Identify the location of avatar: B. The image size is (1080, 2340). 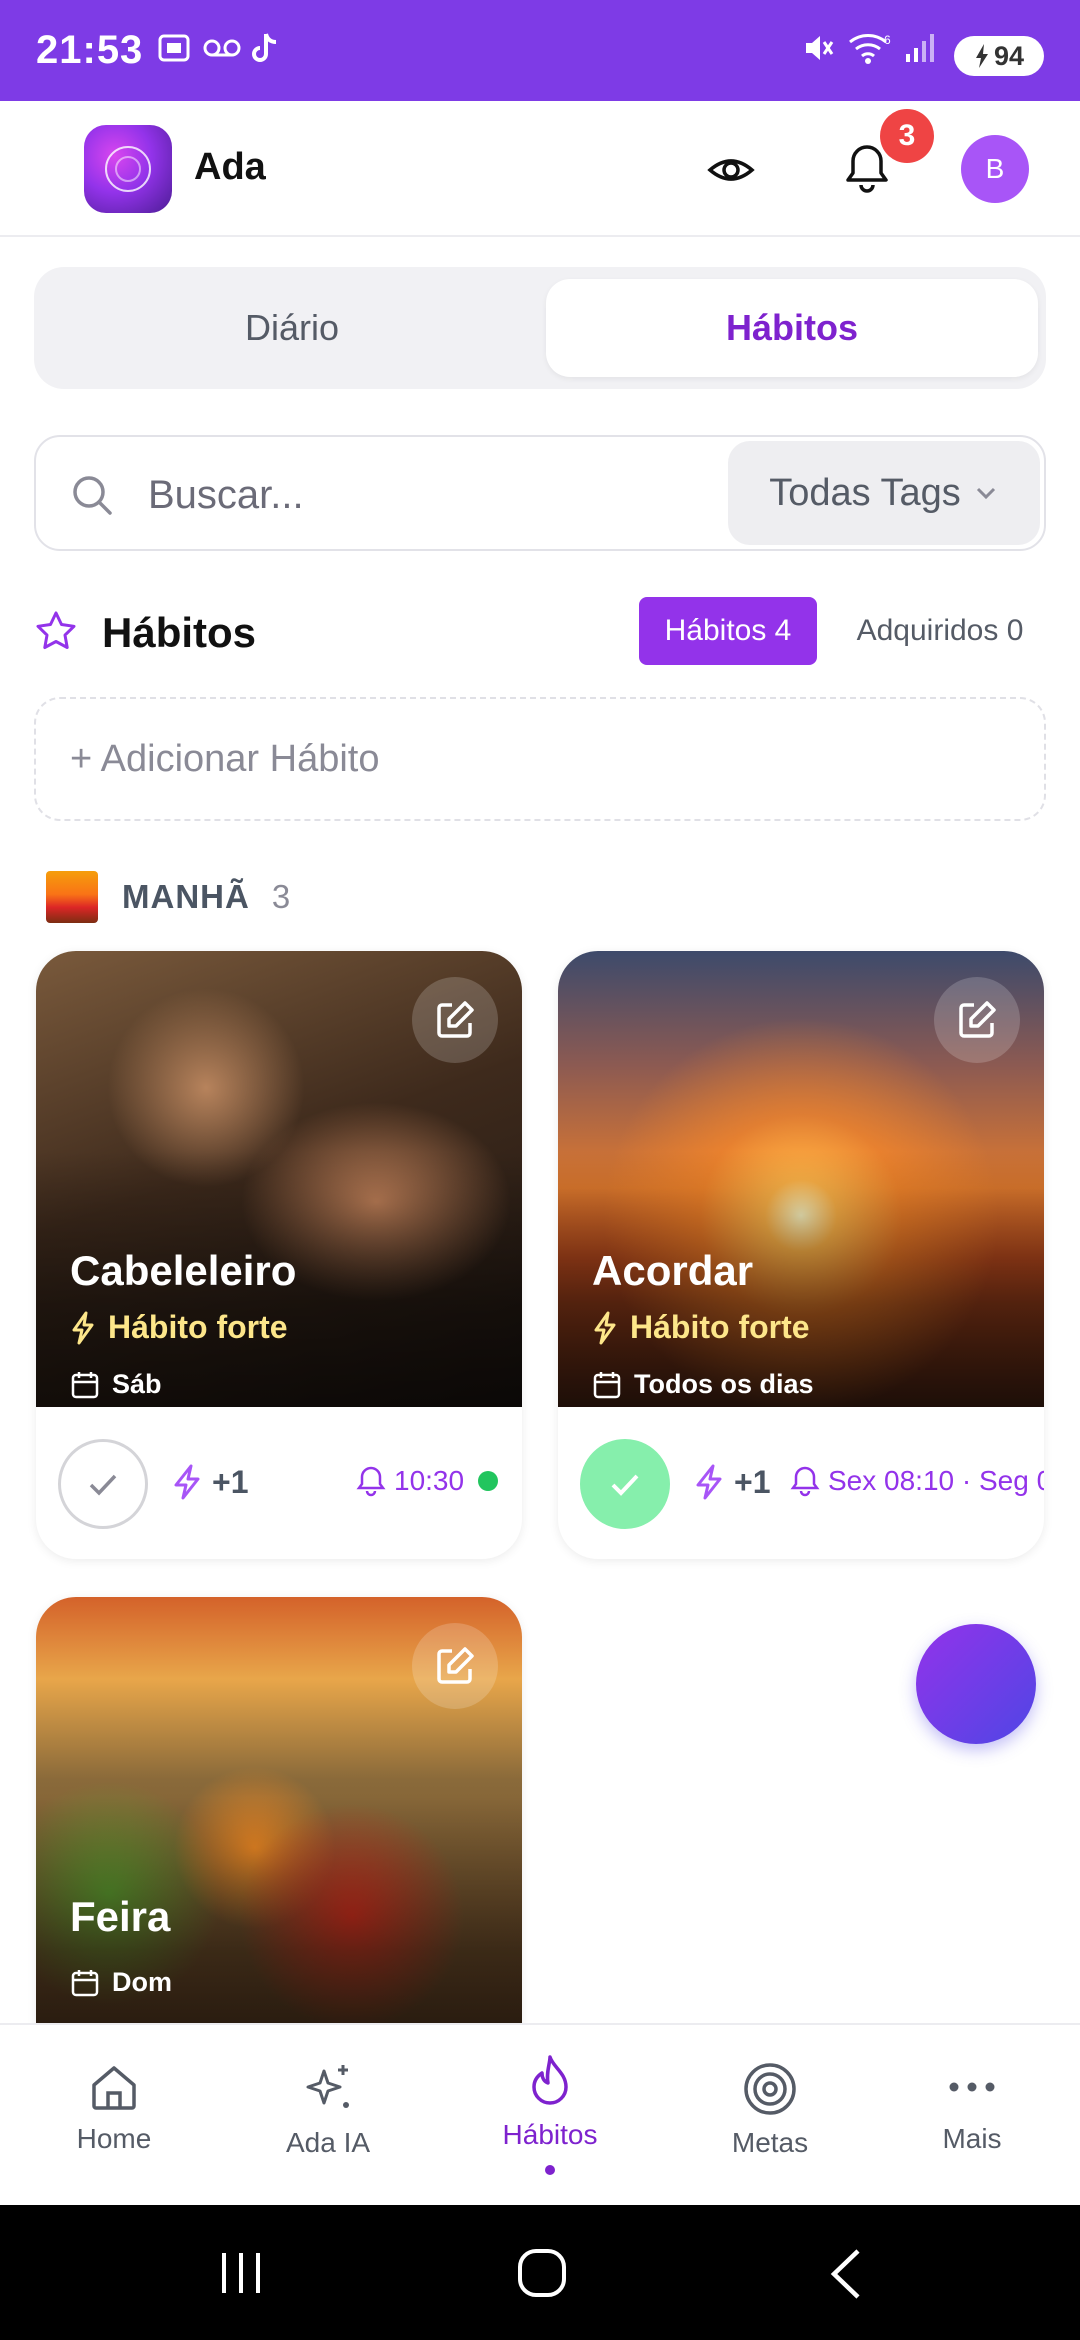
(995, 169).